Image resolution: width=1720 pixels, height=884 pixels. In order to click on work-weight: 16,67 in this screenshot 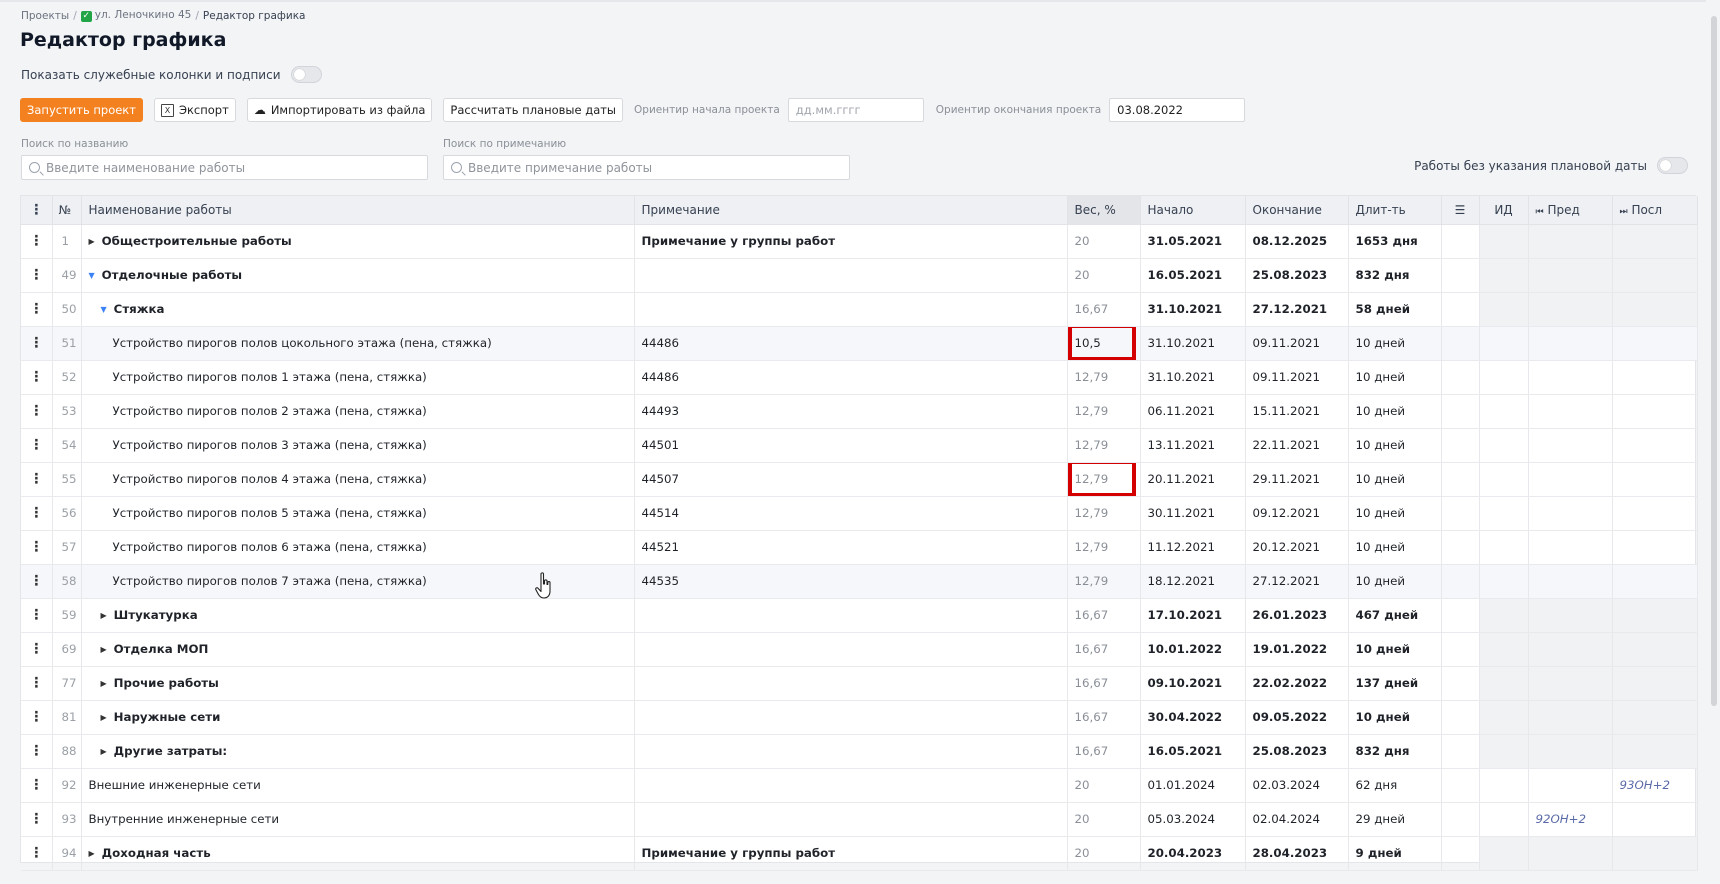, I will do `click(1104, 683)`.